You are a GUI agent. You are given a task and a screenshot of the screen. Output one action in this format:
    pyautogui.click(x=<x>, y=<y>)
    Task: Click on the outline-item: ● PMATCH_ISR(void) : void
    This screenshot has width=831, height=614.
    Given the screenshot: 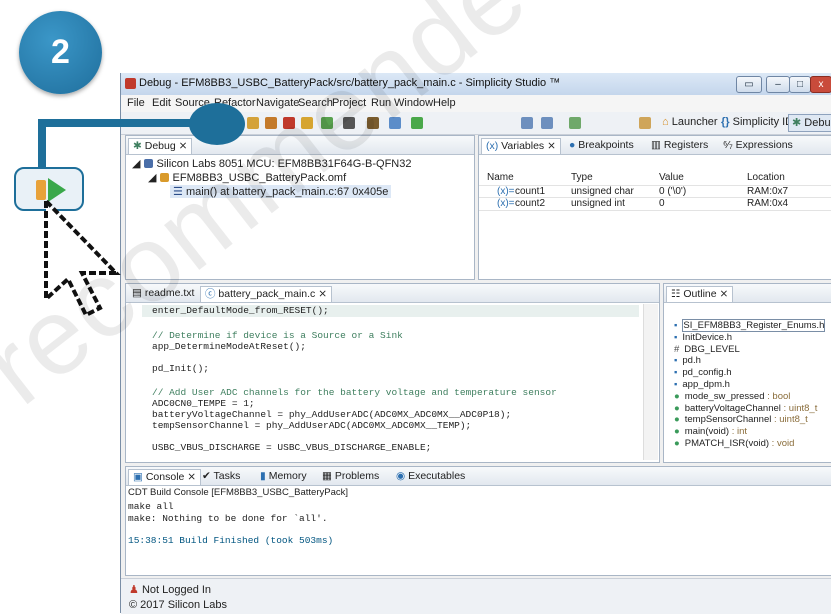 What is the action you would take?
    pyautogui.click(x=749, y=444)
    